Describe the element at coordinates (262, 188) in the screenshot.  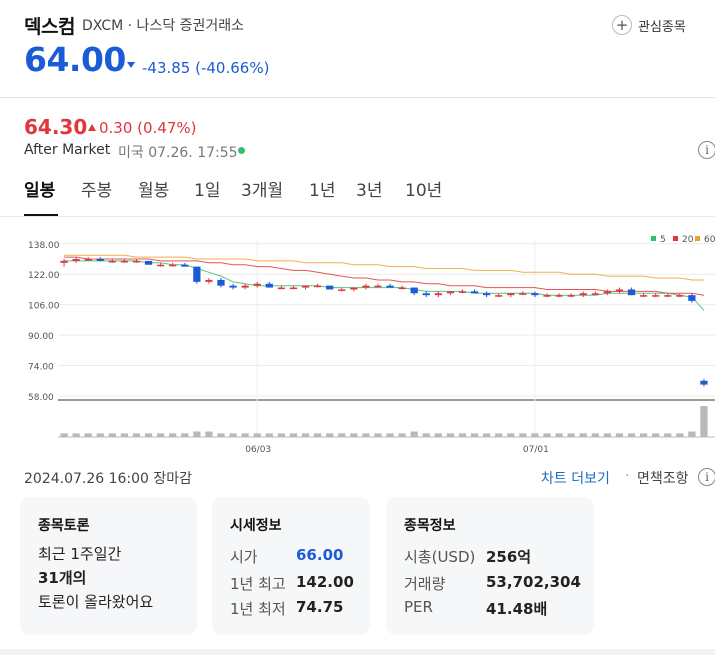
I see `tab-3month: 3개월` at that location.